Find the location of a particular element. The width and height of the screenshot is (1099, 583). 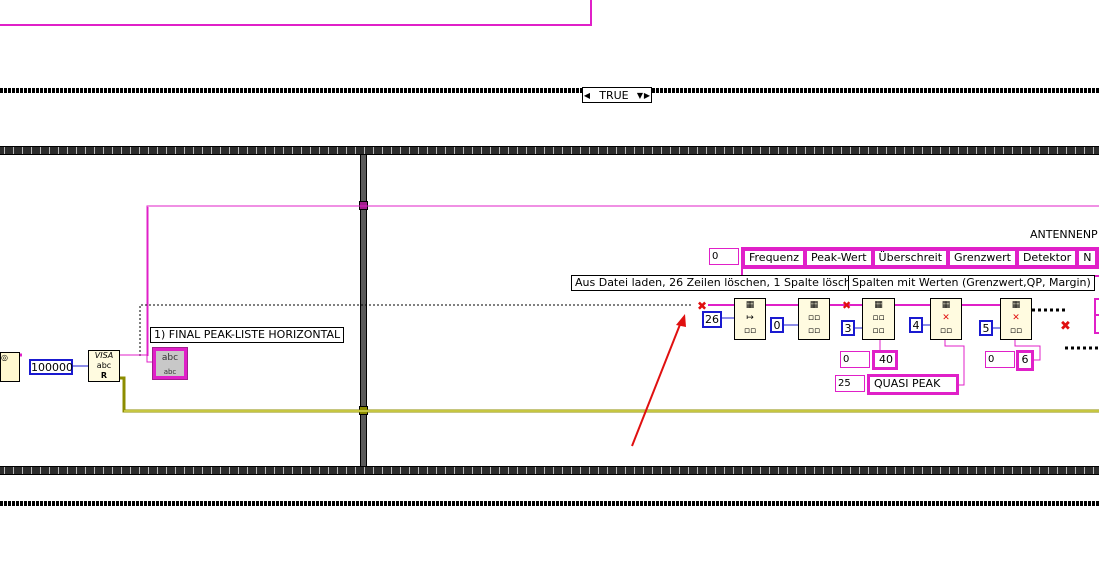

string-indicator-terminal: abc abc is located at coordinates (170, 363).